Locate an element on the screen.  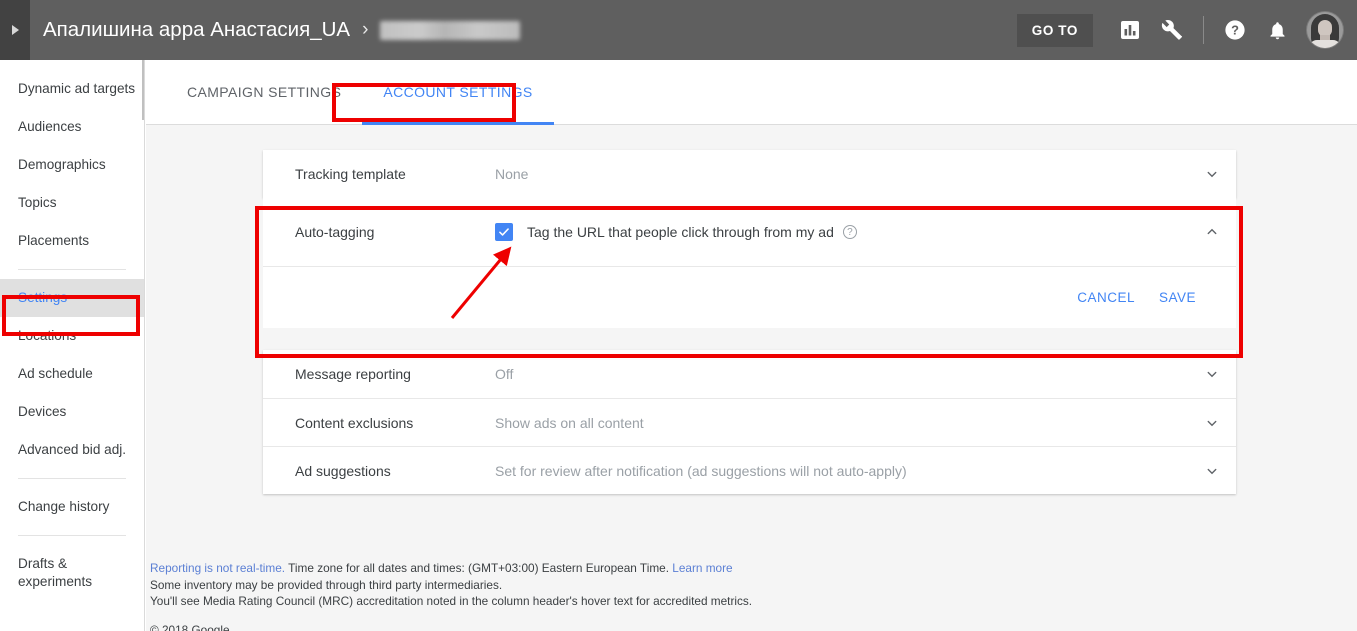
breadcrumb: Апалишина арра Анастасия_UA › is located at coordinates (530, 30).